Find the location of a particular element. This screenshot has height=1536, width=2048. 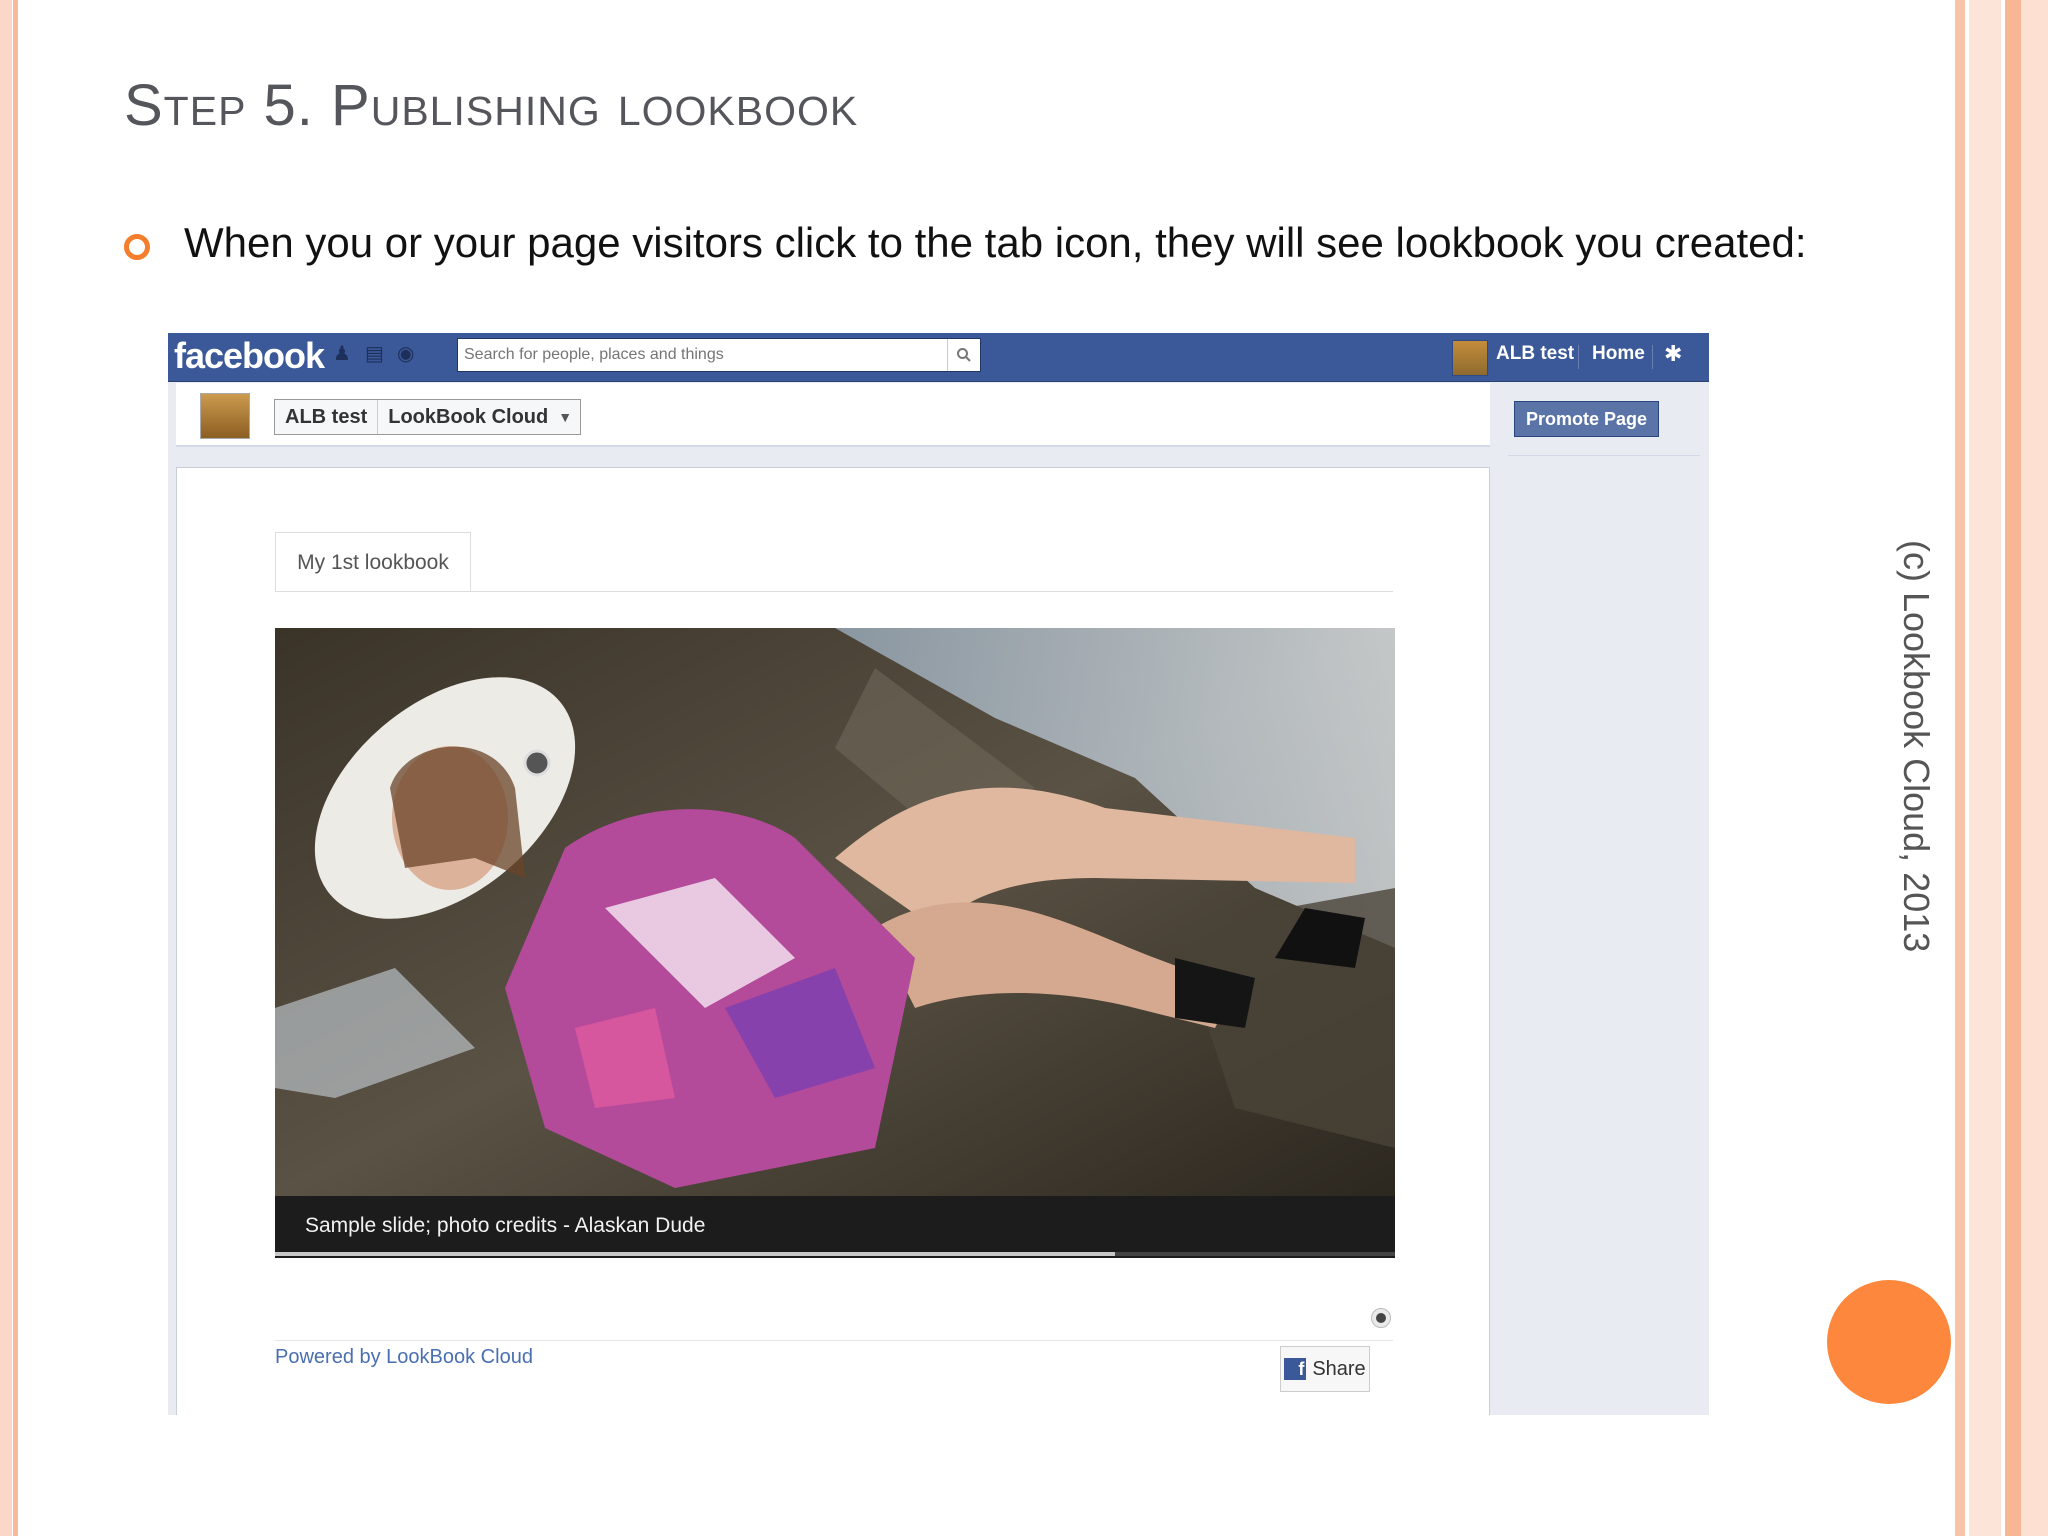

search-box is located at coordinates (719, 355).